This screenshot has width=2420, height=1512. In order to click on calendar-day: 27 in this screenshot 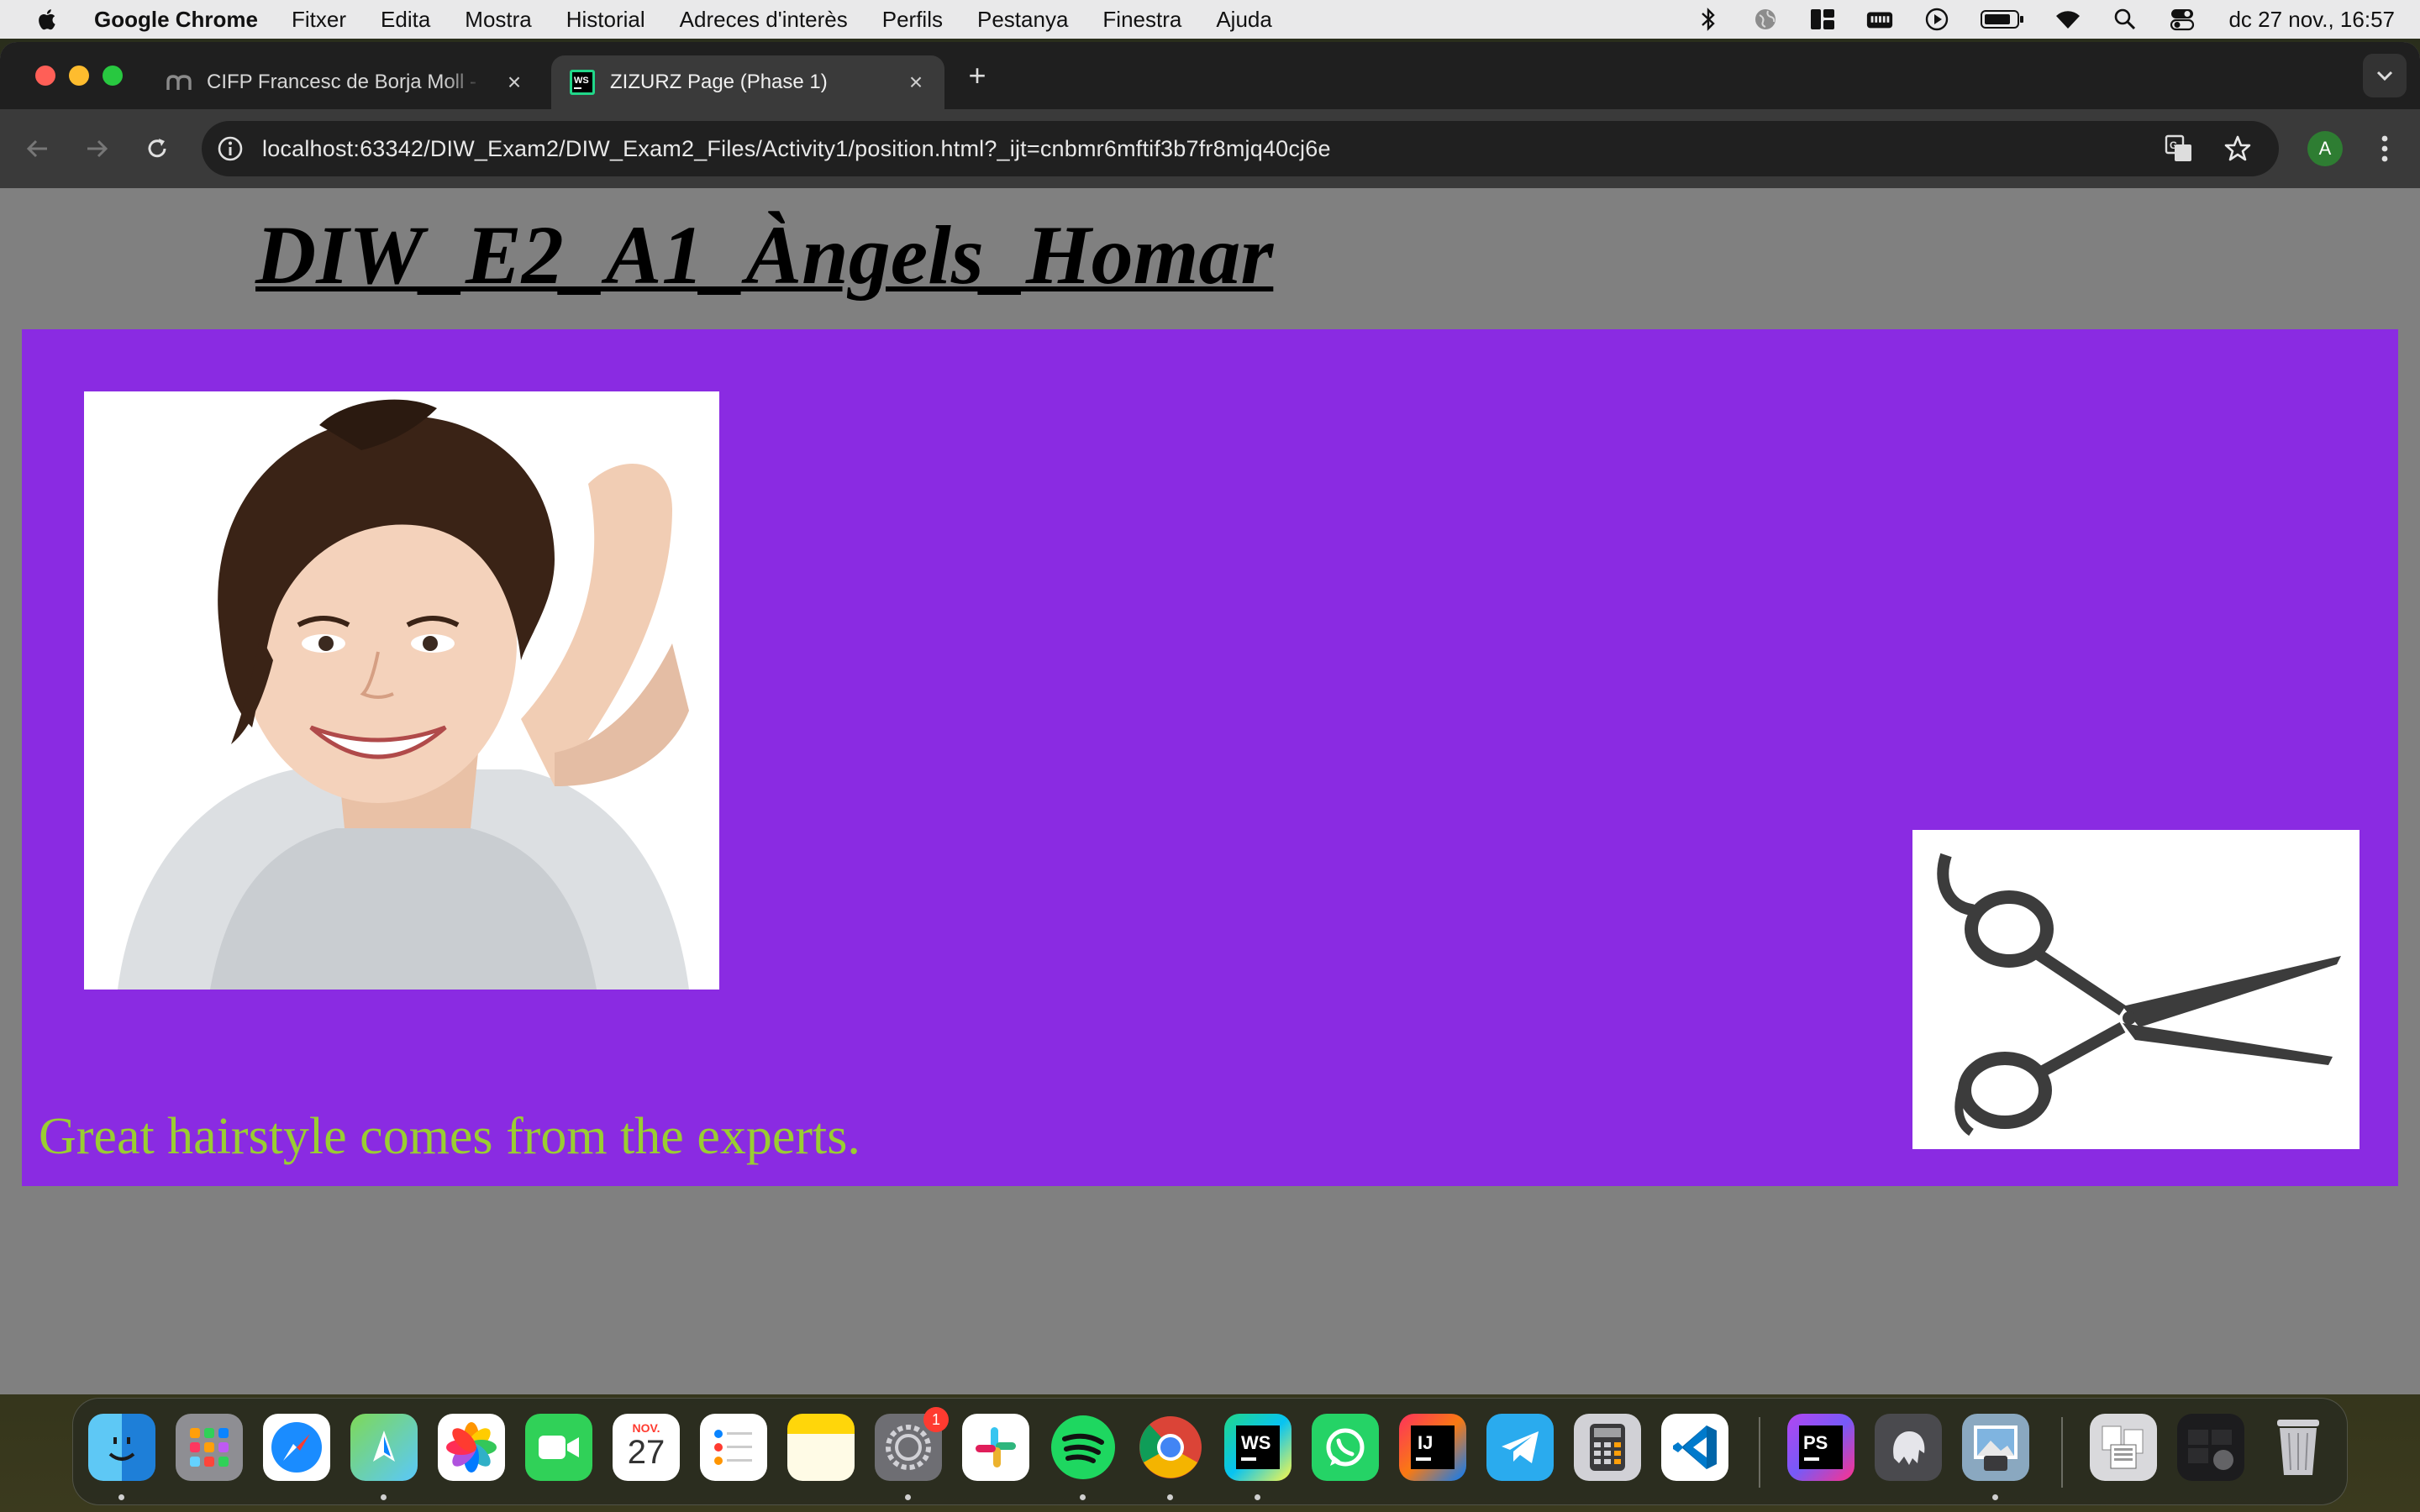, I will do `click(646, 1452)`.